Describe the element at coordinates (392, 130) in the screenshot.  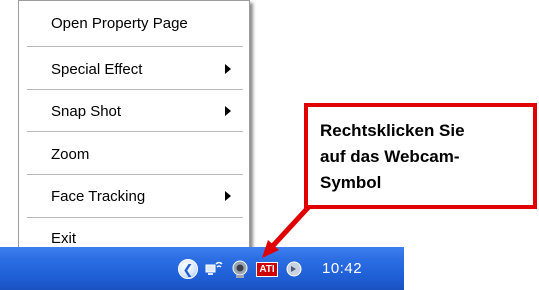
I see `callout-line: Rechtsklicken Sie` at that location.